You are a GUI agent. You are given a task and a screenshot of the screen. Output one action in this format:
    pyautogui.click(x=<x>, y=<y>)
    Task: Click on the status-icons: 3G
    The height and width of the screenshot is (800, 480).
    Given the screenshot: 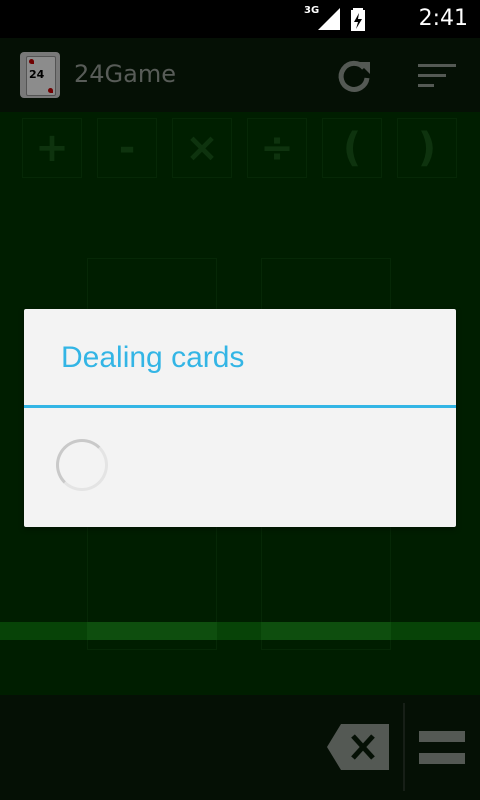 What is the action you would take?
    pyautogui.click(x=349, y=18)
    